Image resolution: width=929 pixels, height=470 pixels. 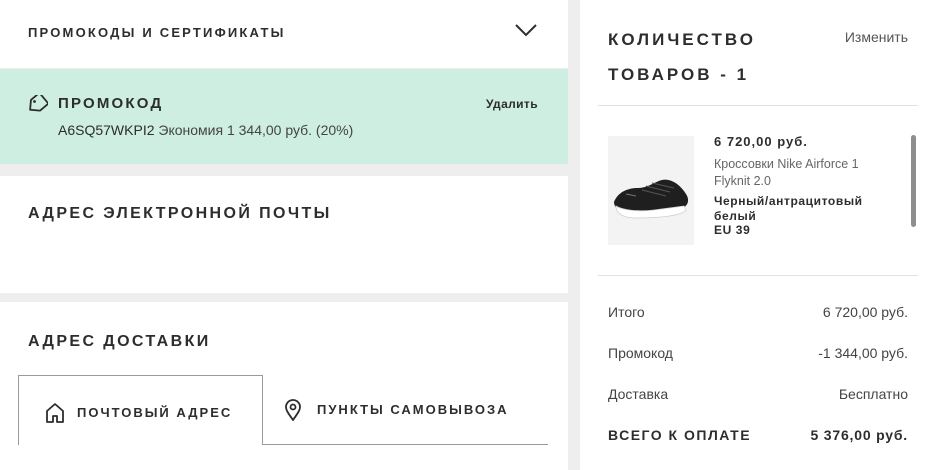 What do you see at coordinates (256, 130) in the screenshot?
I see `promo-saving: Экономия 1 344,00 руб. (20%)` at bounding box center [256, 130].